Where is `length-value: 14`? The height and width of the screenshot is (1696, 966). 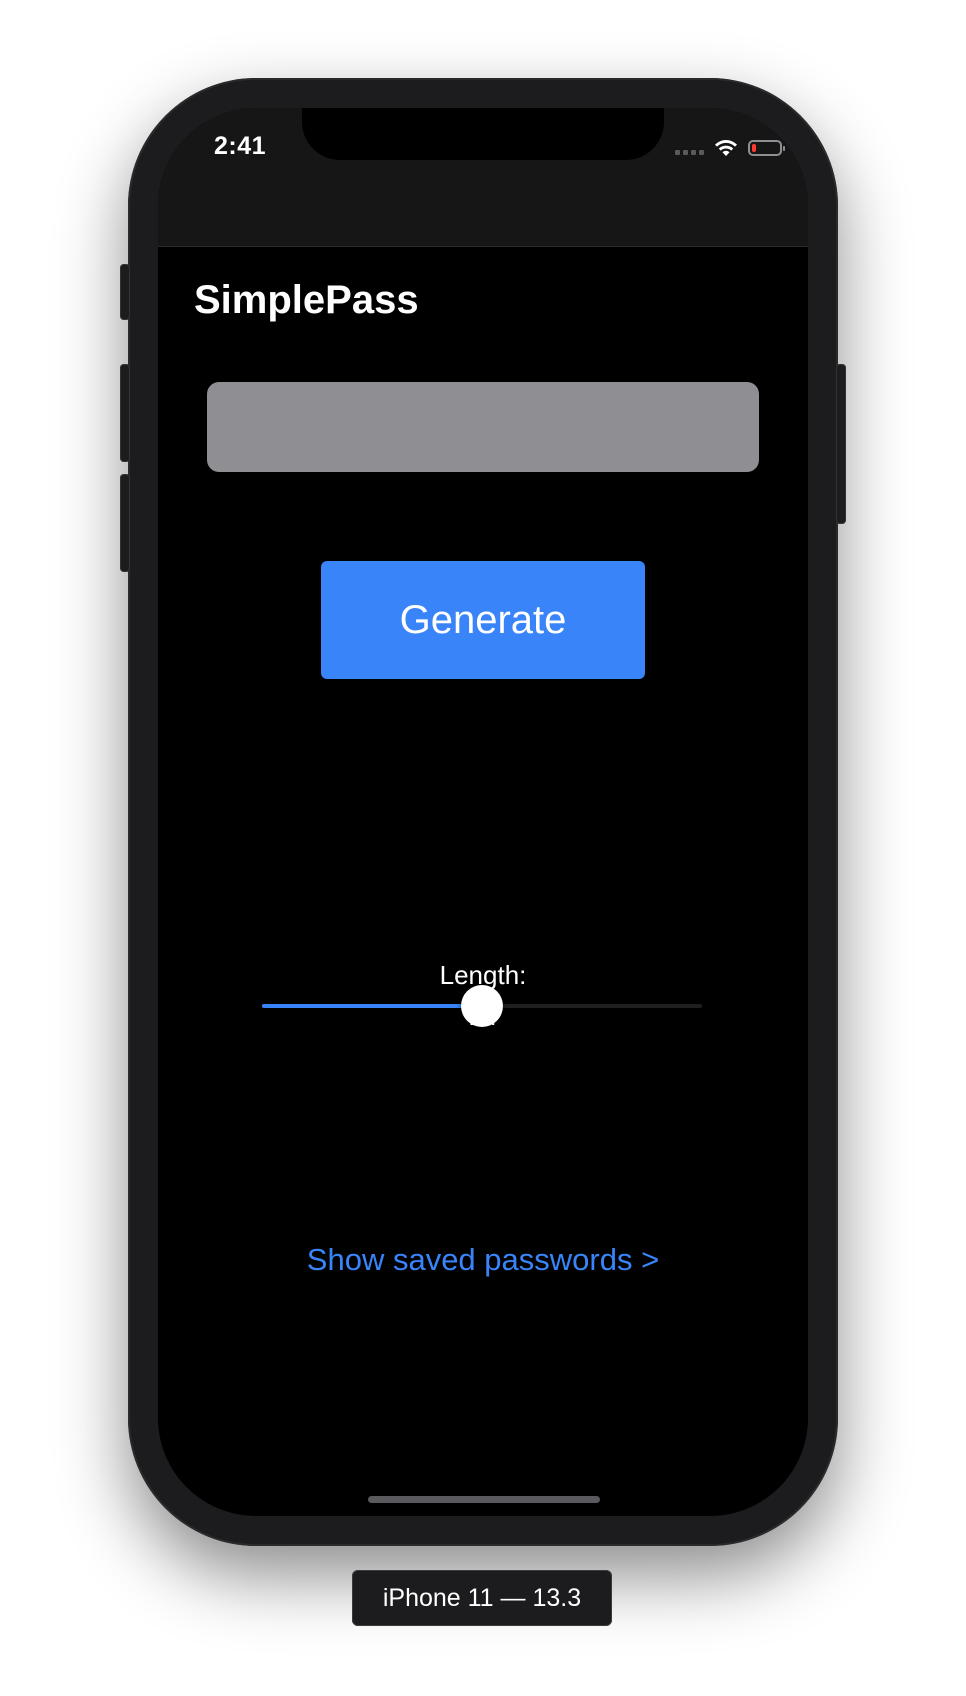
length-value: 14 is located at coordinates (483, 1016).